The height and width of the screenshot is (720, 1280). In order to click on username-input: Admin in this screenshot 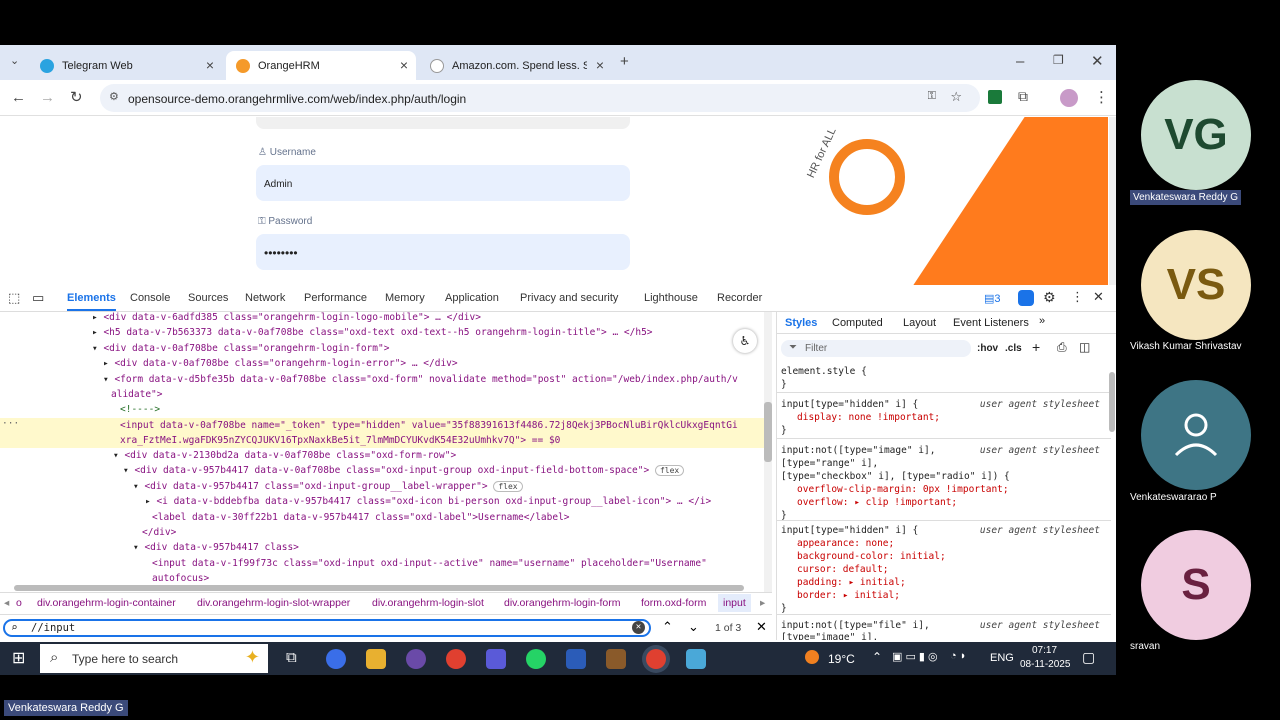, I will do `click(443, 183)`.